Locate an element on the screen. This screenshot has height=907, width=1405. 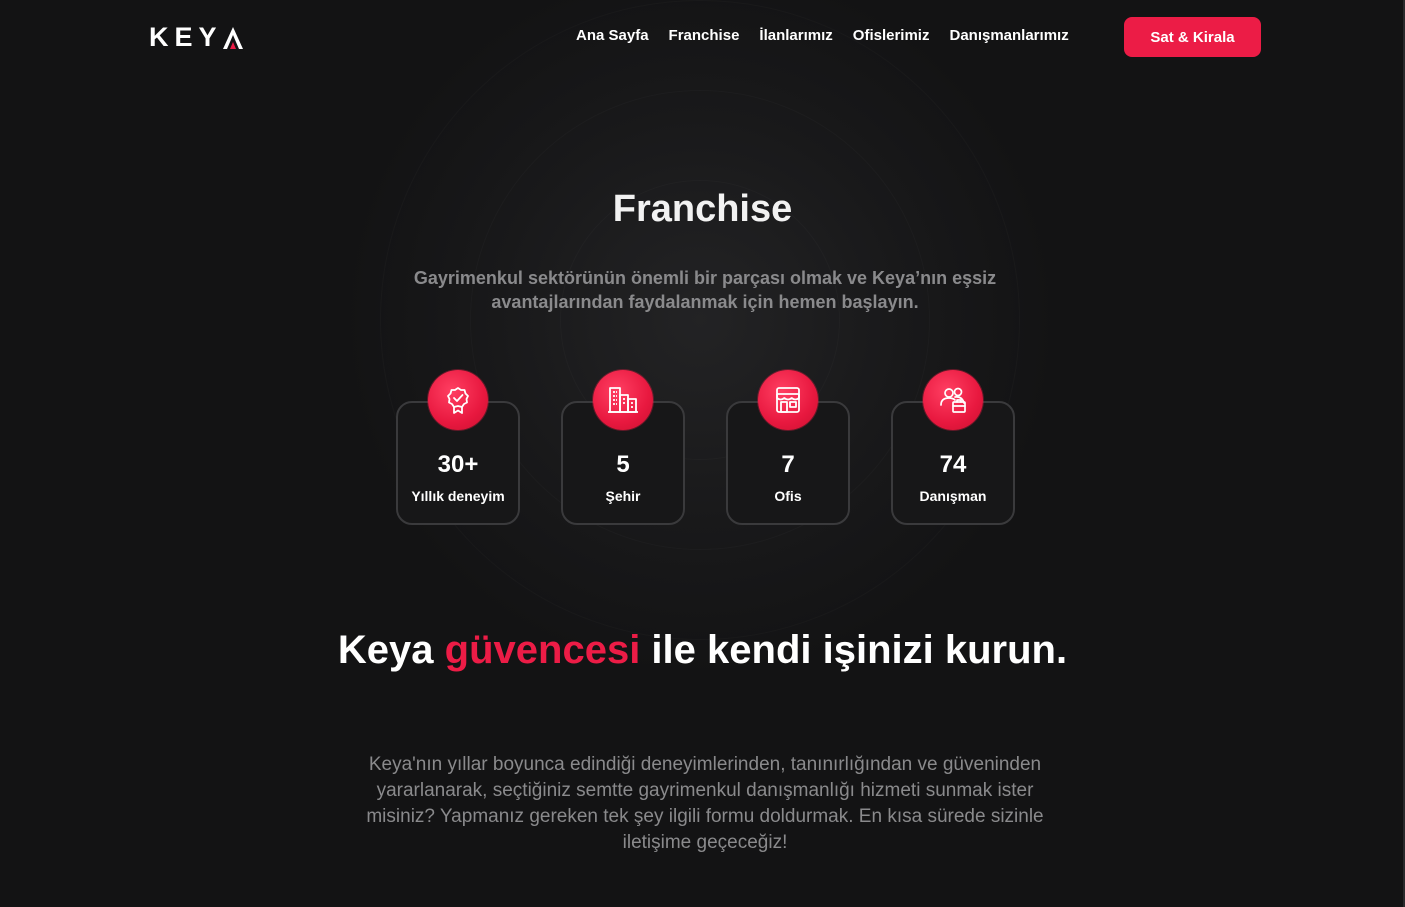
page-title: Franchise is located at coordinates (702, 209).